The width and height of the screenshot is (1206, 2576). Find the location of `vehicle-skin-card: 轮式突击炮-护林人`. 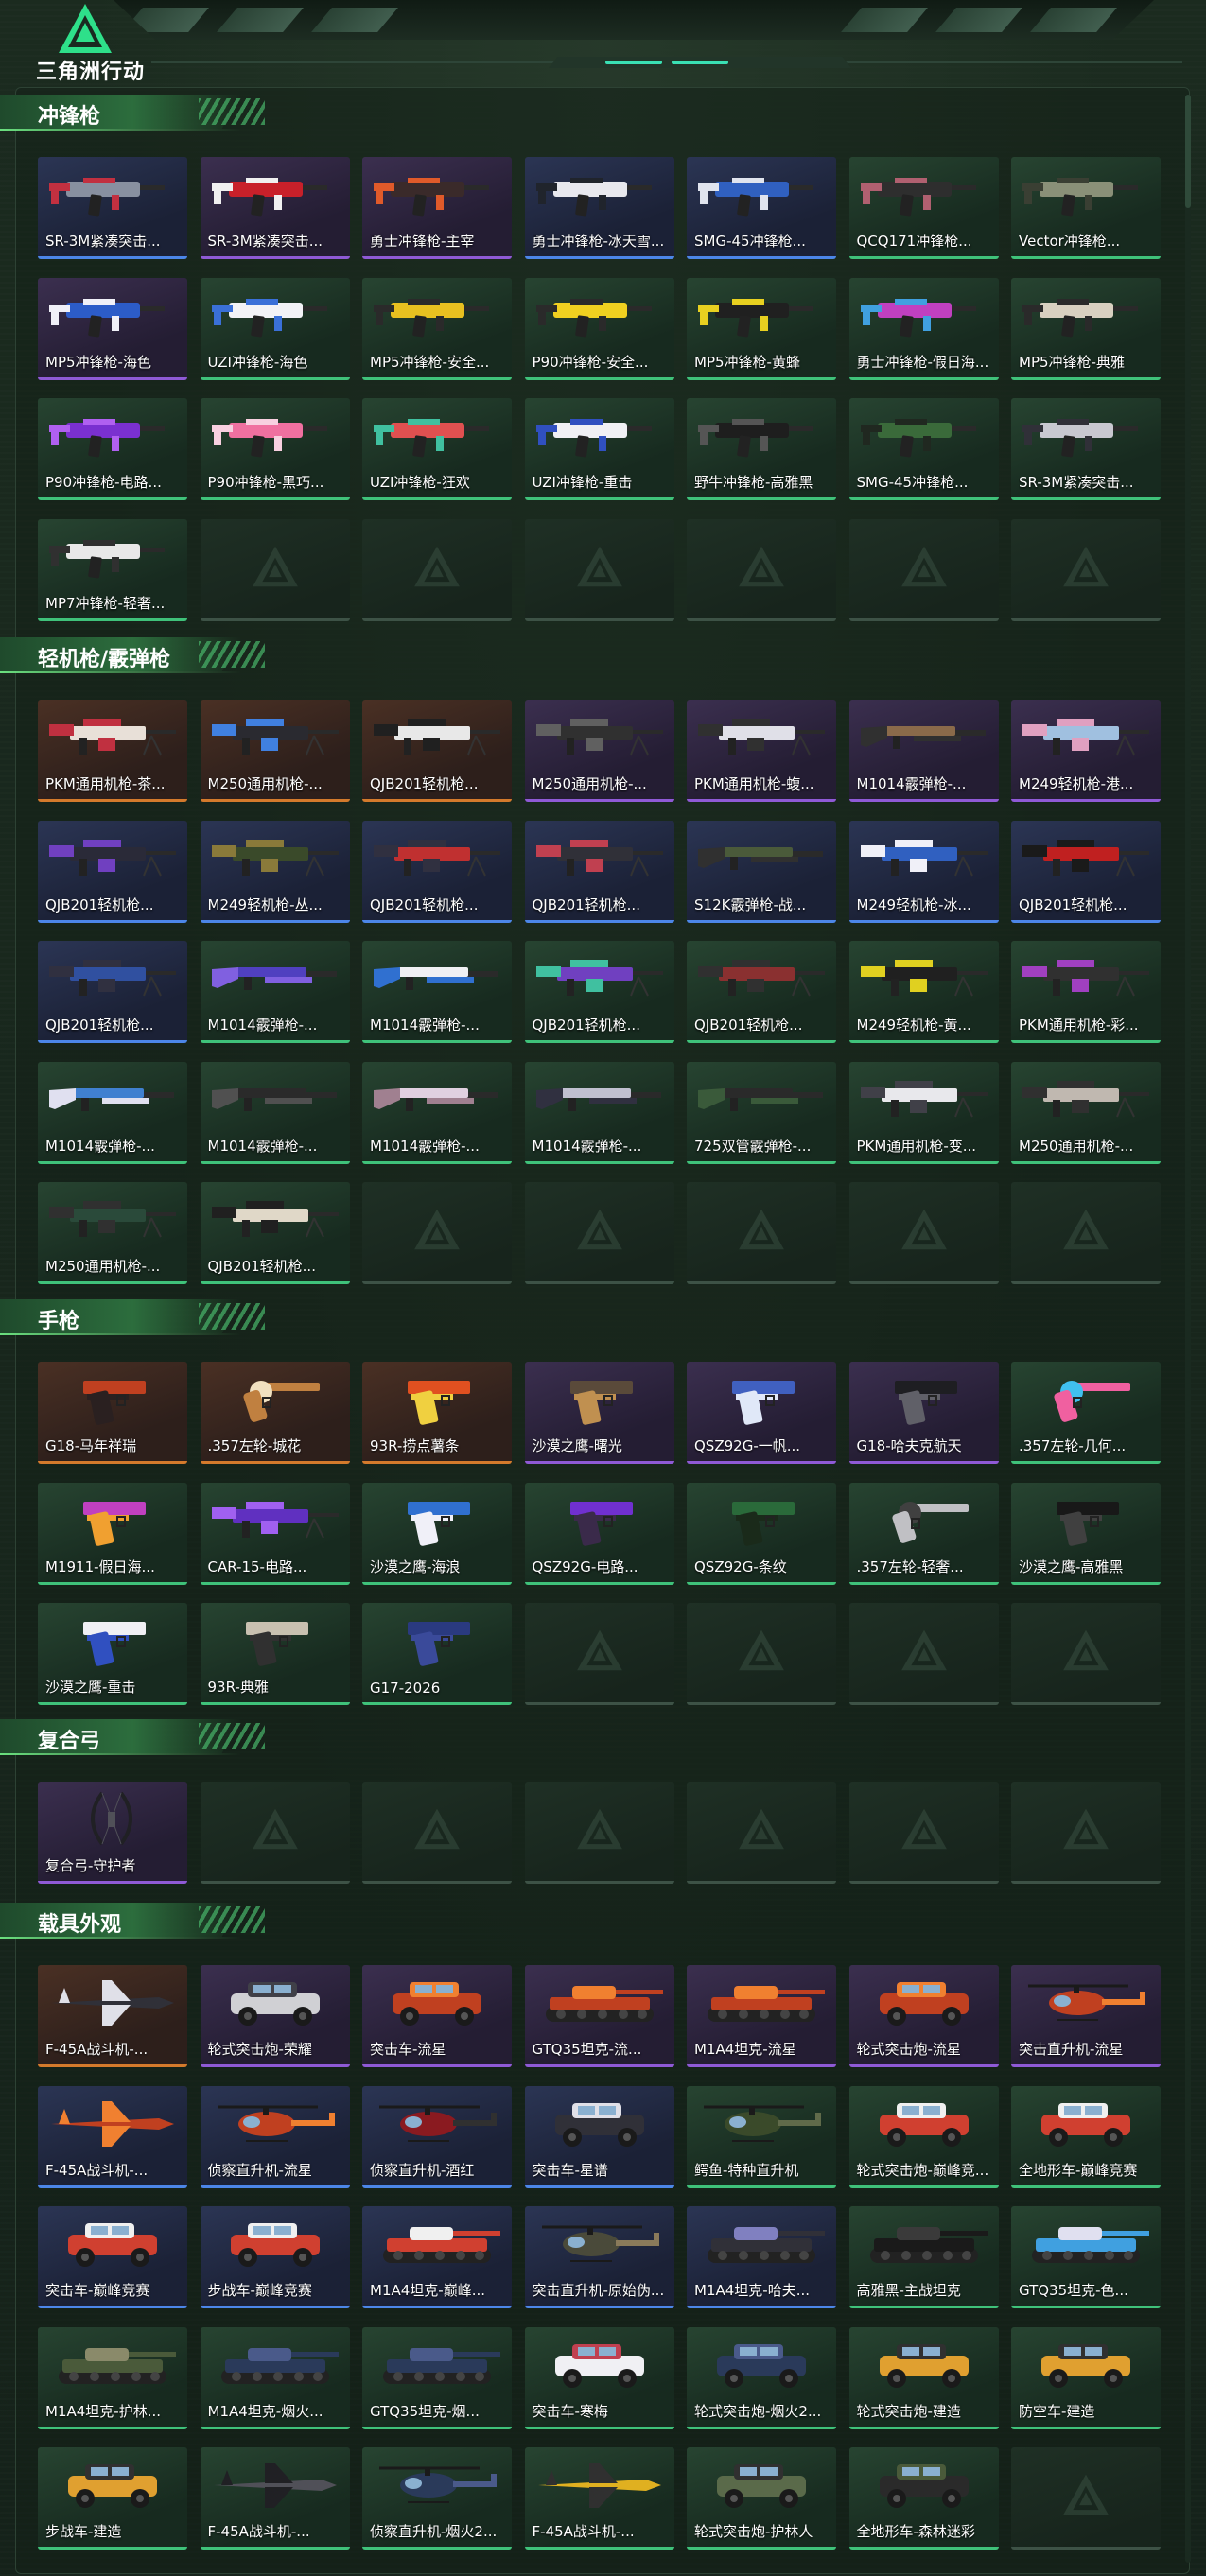

vehicle-skin-card: 轮式突击炮-护林人 is located at coordinates (761, 2498).